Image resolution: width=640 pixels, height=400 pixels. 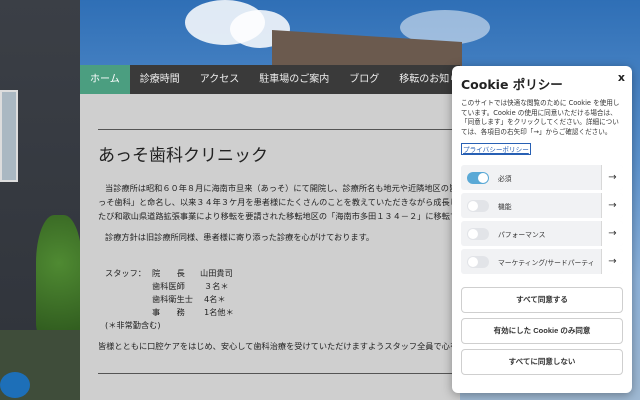 I want to click on cookie-categories: 必須 → 機能 → パフォーマンス → マーケティング/サードパーティ →, so click(x=542, y=220).